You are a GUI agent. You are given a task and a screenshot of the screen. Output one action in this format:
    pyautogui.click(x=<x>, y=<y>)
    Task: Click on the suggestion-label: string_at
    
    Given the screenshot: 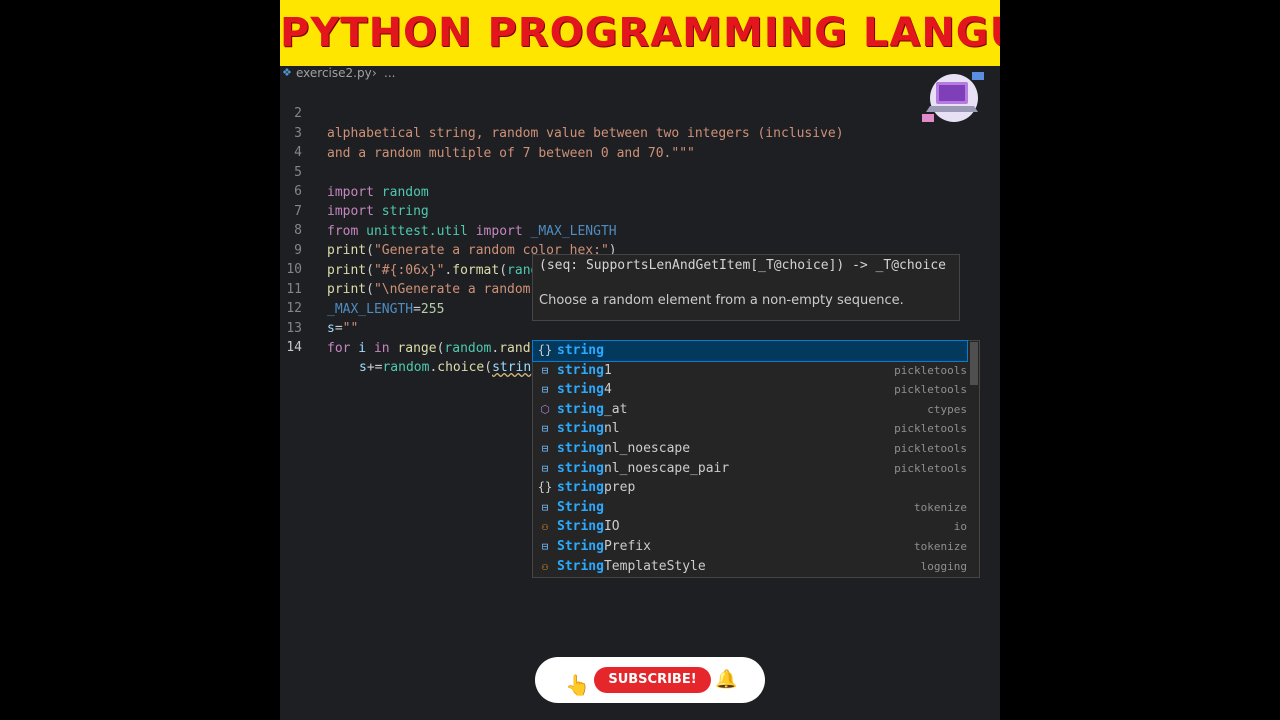 What is the action you would take?
    pyautogui.click(x=592, y=409)
    